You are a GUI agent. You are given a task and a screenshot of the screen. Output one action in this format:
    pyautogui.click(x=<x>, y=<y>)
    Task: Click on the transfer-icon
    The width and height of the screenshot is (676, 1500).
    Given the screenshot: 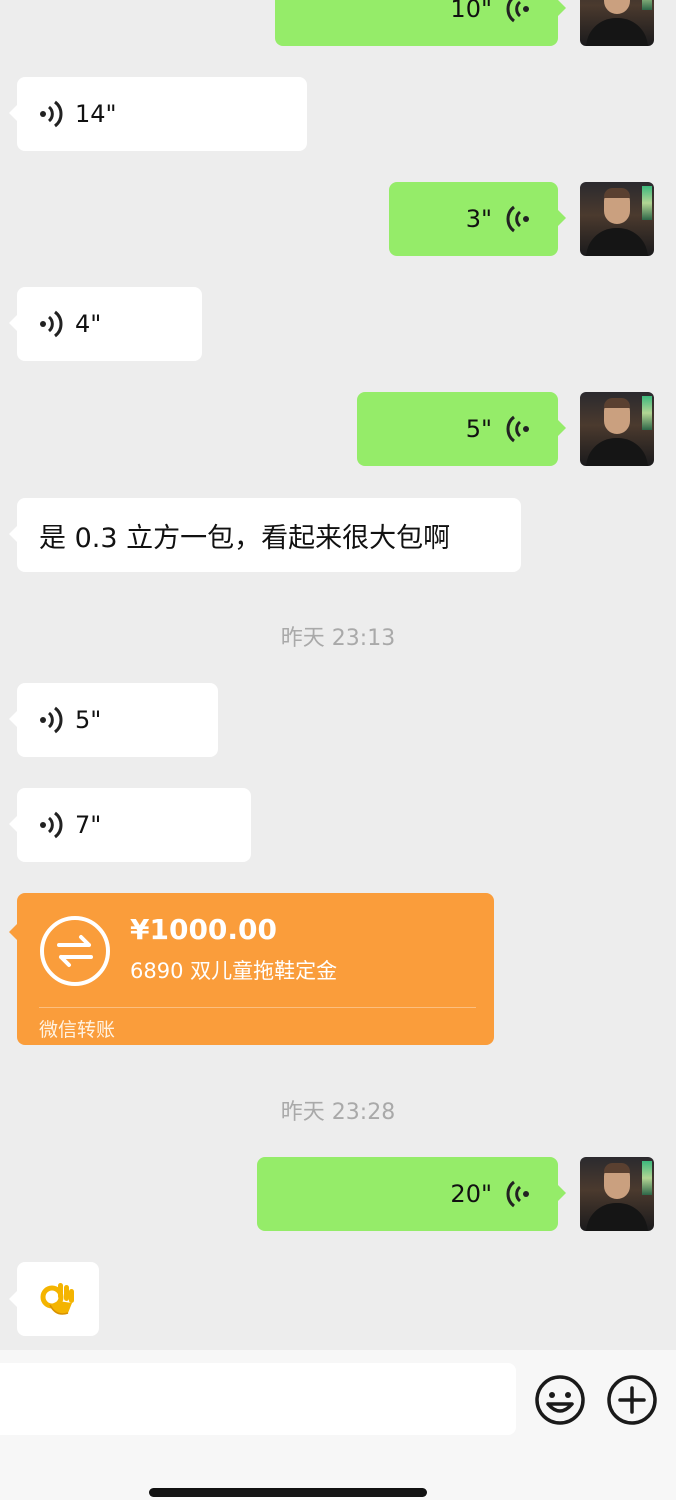 What is the action you would take?
    pyautogui.click(x=75, y=951)
    